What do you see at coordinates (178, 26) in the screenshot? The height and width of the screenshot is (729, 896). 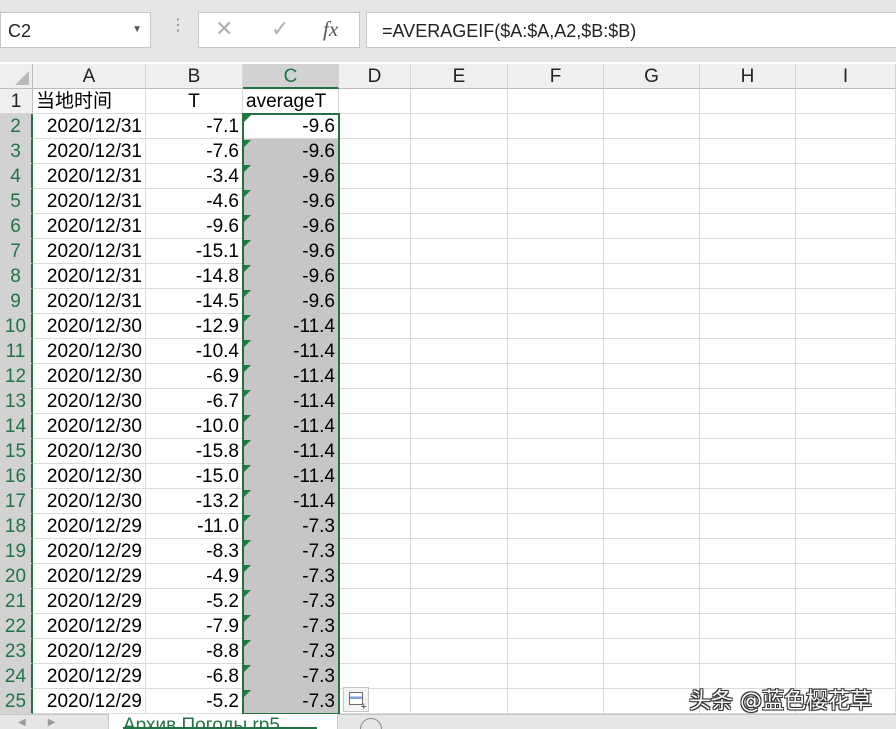 I see `drag-handle-icon: ⋮` at bounding box center [178, 26].